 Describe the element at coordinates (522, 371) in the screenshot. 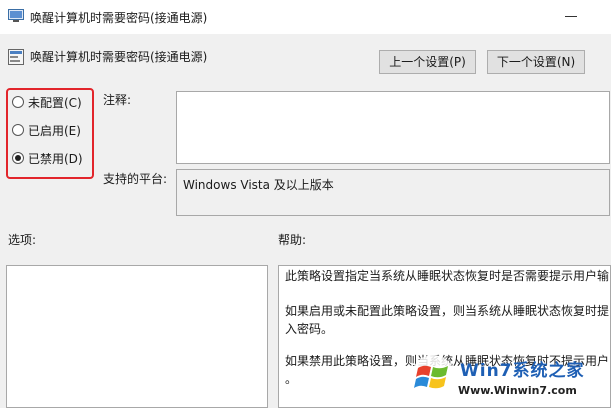

I see `watermark-brand: Win7系统之家` at that location.